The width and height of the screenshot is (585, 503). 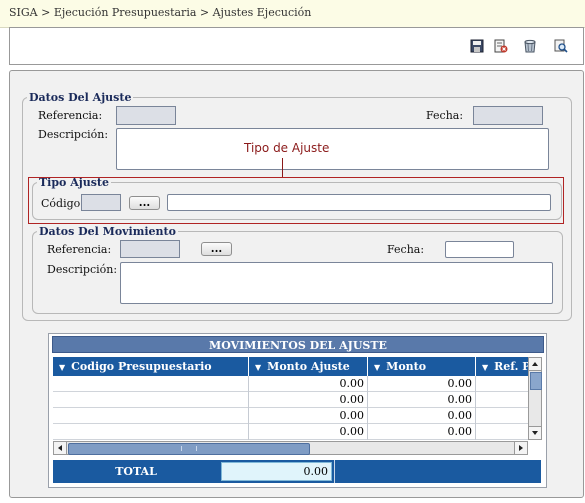 I want to click on trash-icon, so click(x=530, y=46).